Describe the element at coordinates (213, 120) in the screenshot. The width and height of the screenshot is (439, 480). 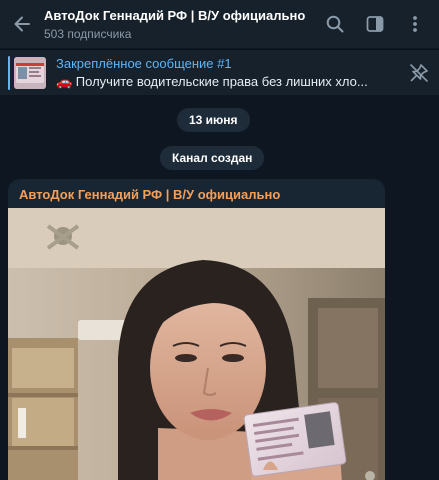
I see `date-separator: 13 июня` at that location.